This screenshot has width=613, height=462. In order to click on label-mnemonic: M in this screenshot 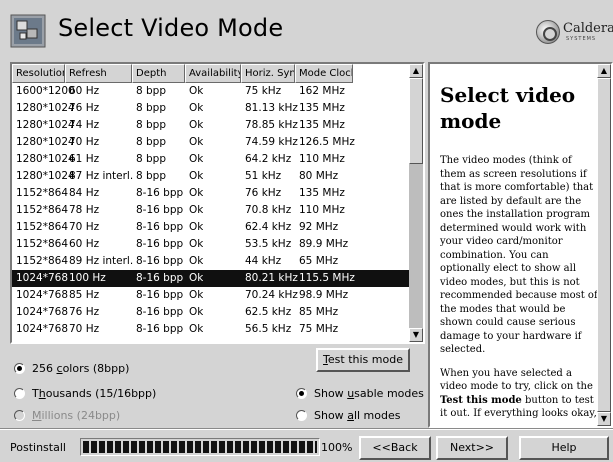, I will do `click(37, 415)`.